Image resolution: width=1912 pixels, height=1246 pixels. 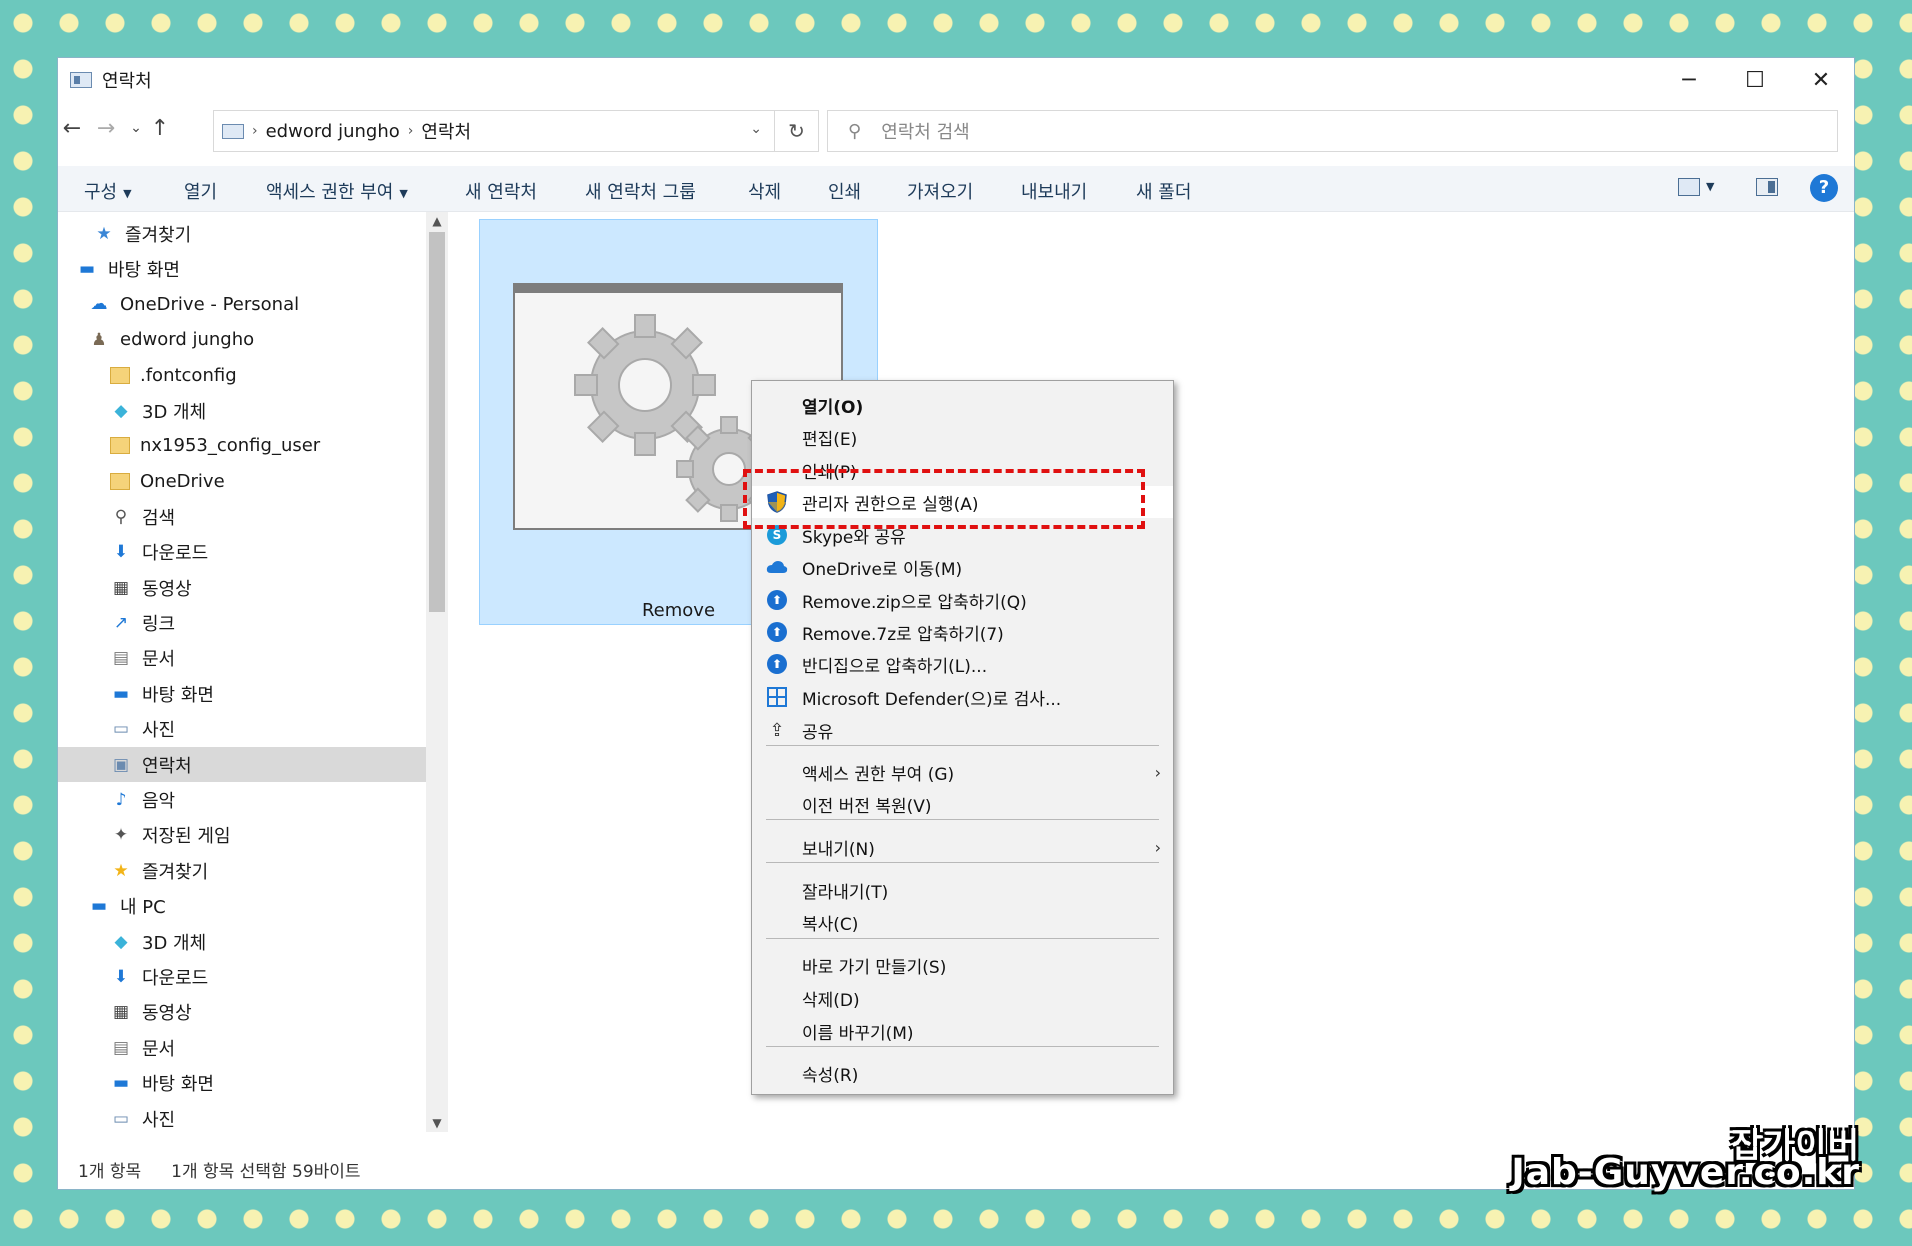 What do you see at coordinates (962, 965) in the screenshot?
I see `context-menu-item: 바로 가기 만들기(S)` at bounding box center [962, 965].